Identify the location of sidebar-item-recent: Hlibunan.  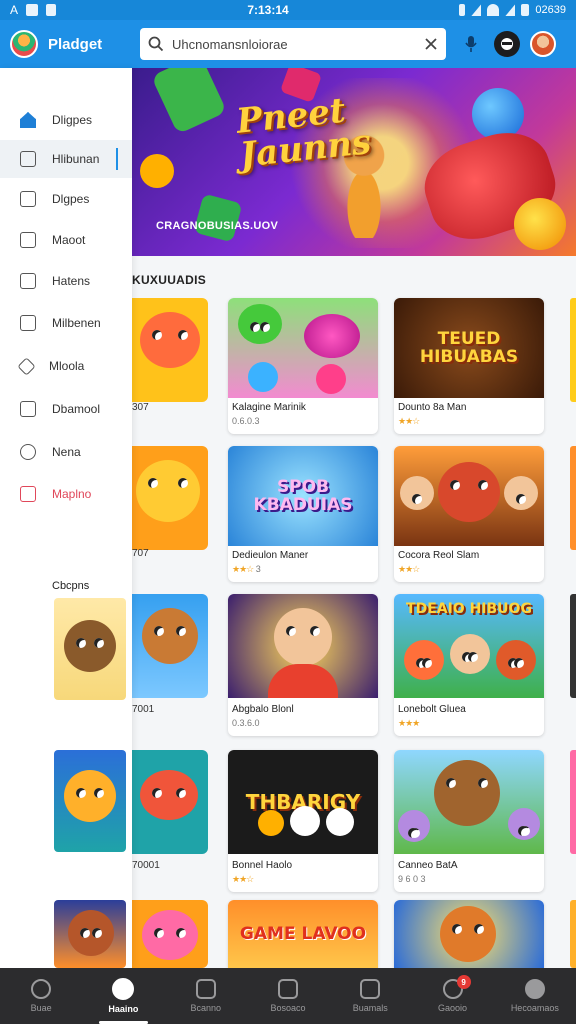
(66, 159).